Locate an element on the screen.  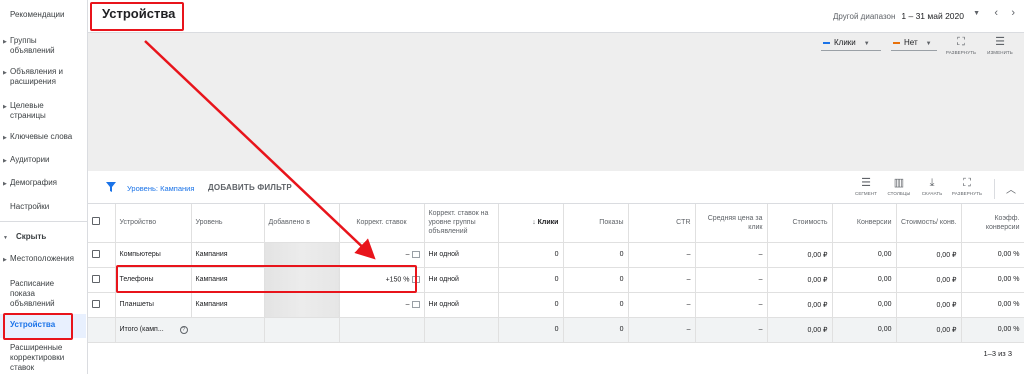
cell-cost-conv: 0,00 ₽ is located at coordinates (929, 305).